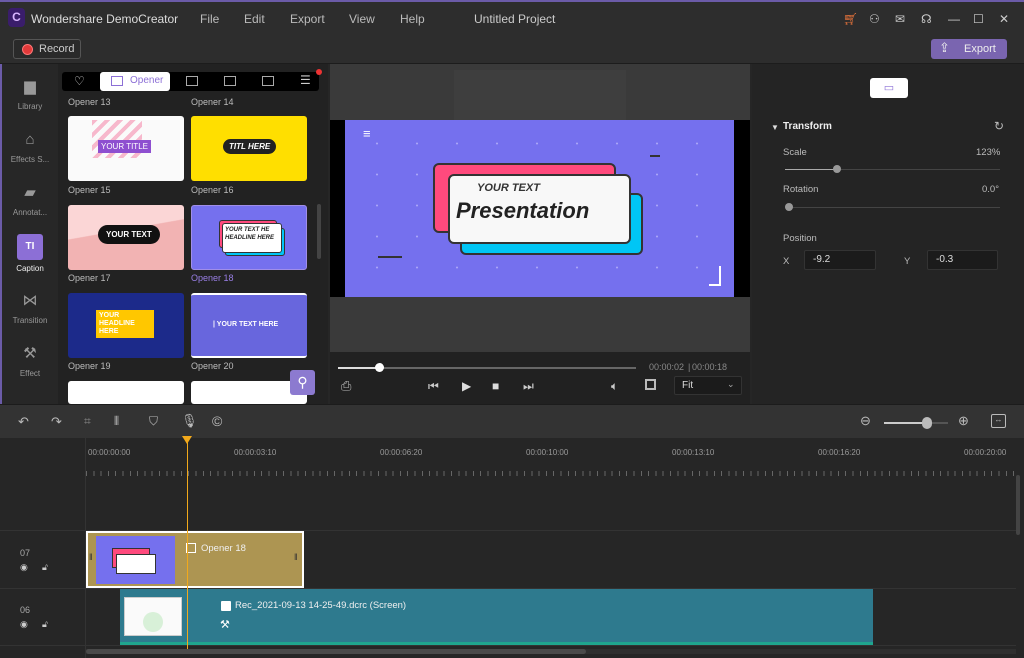  What do you see at coordinates (30, 360) in the screenshot?
I see `sidebar-item-effect: ⚒ Effect` at bounding box center [30, 360].